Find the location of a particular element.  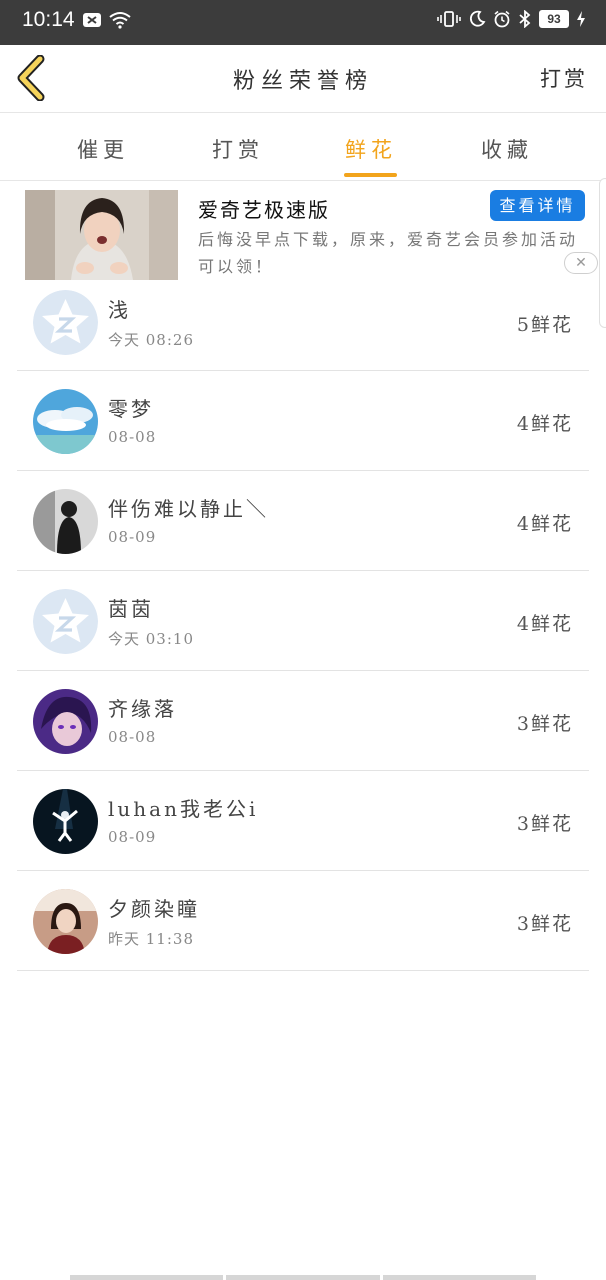

fan-name: 茵茵 is located at coordinates (131, 609).